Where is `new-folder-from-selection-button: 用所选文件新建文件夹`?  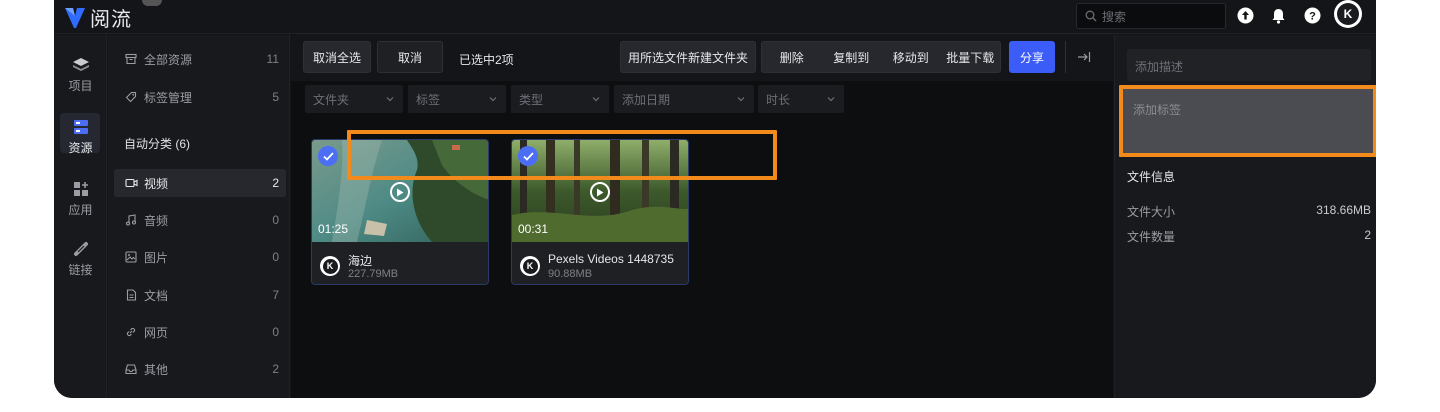
new-folder-from-selection-button: 用所选文件新建文件夹 is located at coordinates (688, 57).